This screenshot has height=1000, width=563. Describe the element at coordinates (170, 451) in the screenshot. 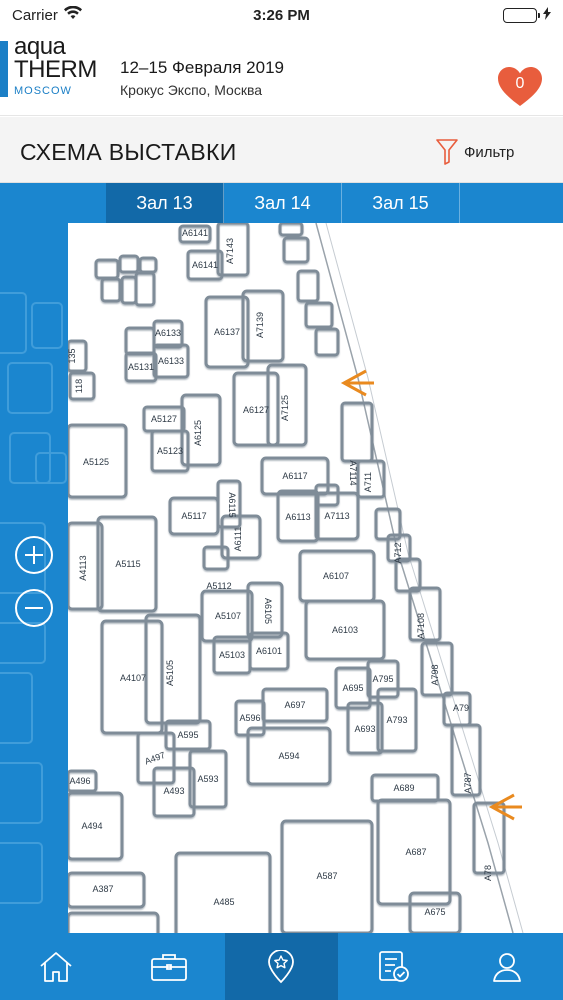

I see `booth-label: A5123` at that location.